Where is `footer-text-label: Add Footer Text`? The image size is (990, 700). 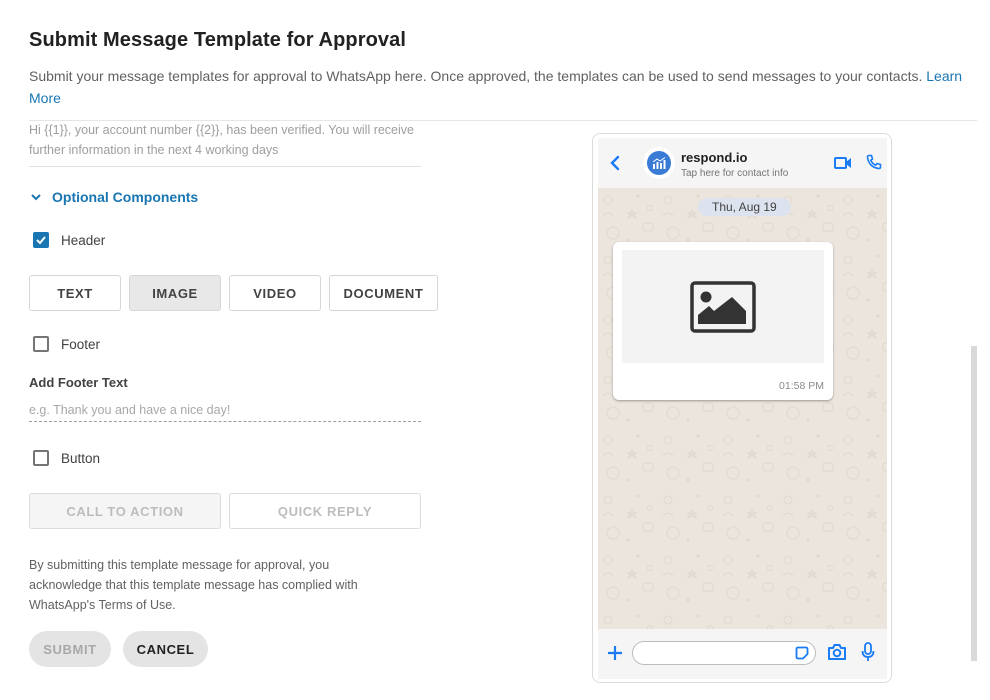 footer-text-label: Add Footer Text is located at coordinates (78, 382).